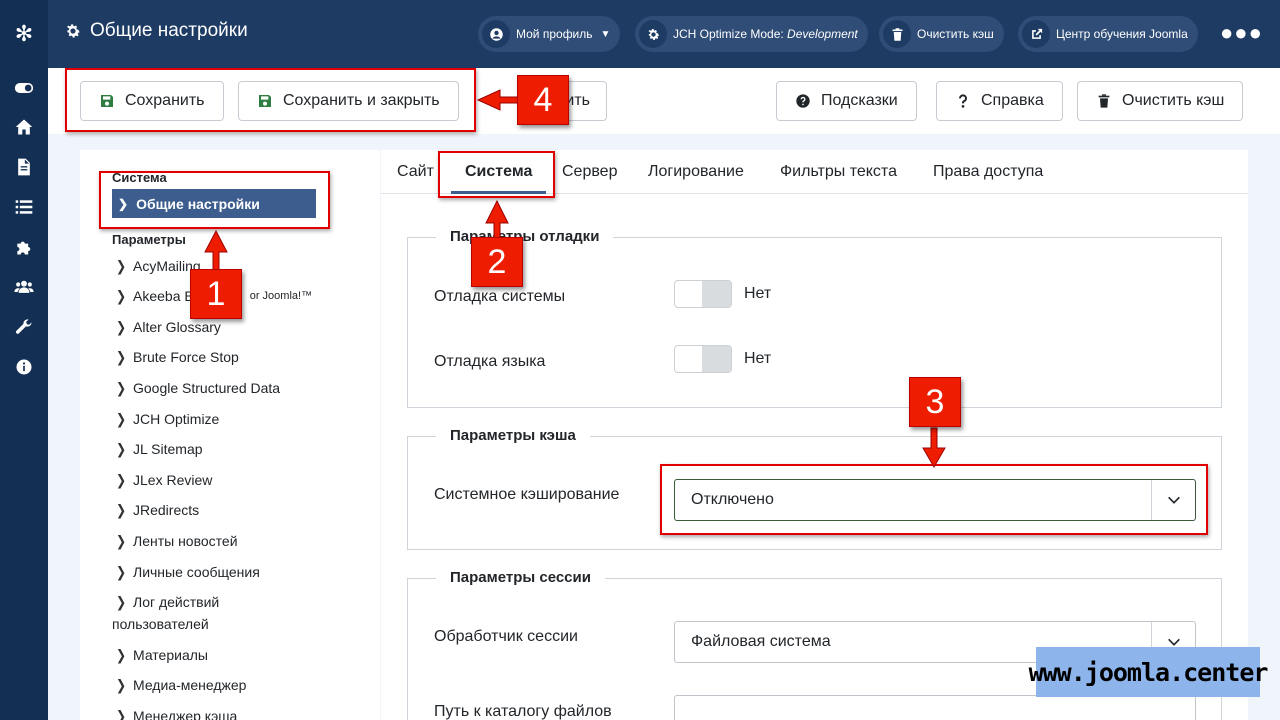 The image size is (1280, 720). Describe the element at coordinates (1122, 34) in the screenshot. I see `joomla-learning-center-label: Центр обучения Joomla` at that location.